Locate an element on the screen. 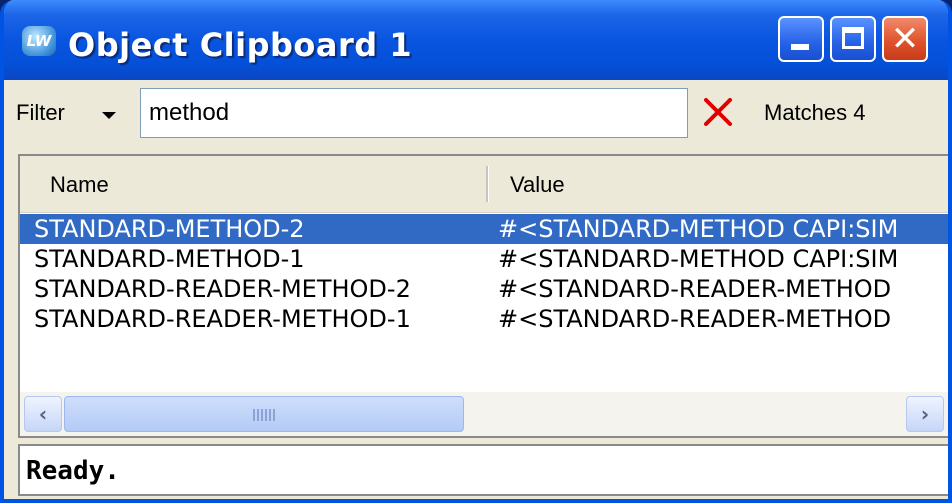  caret-down-icon is located at coordinates (109, 115).